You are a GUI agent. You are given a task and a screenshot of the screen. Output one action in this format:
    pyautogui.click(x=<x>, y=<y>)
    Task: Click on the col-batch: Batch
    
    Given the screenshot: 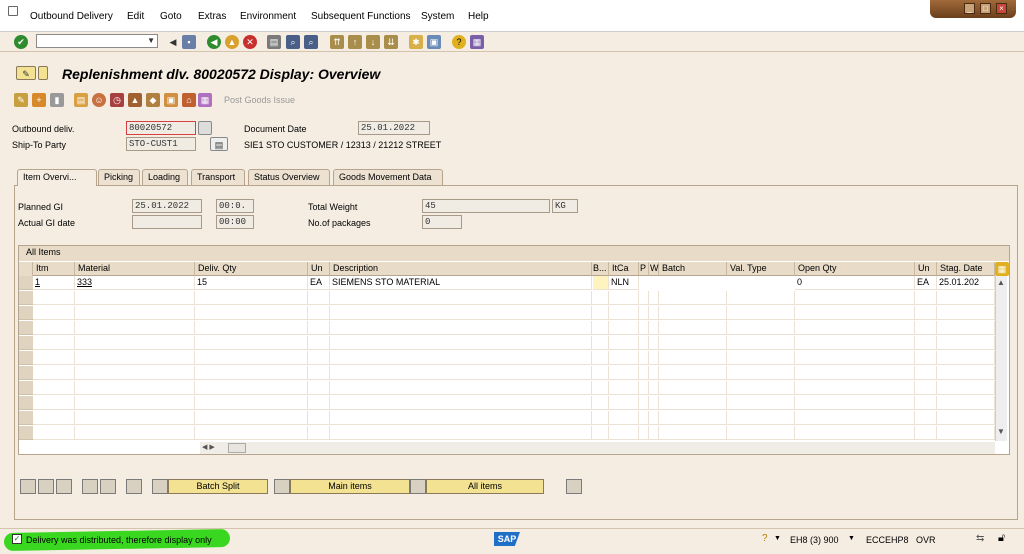 What is the action you would take?
    pyautogui.click(x=693, y=269)
    